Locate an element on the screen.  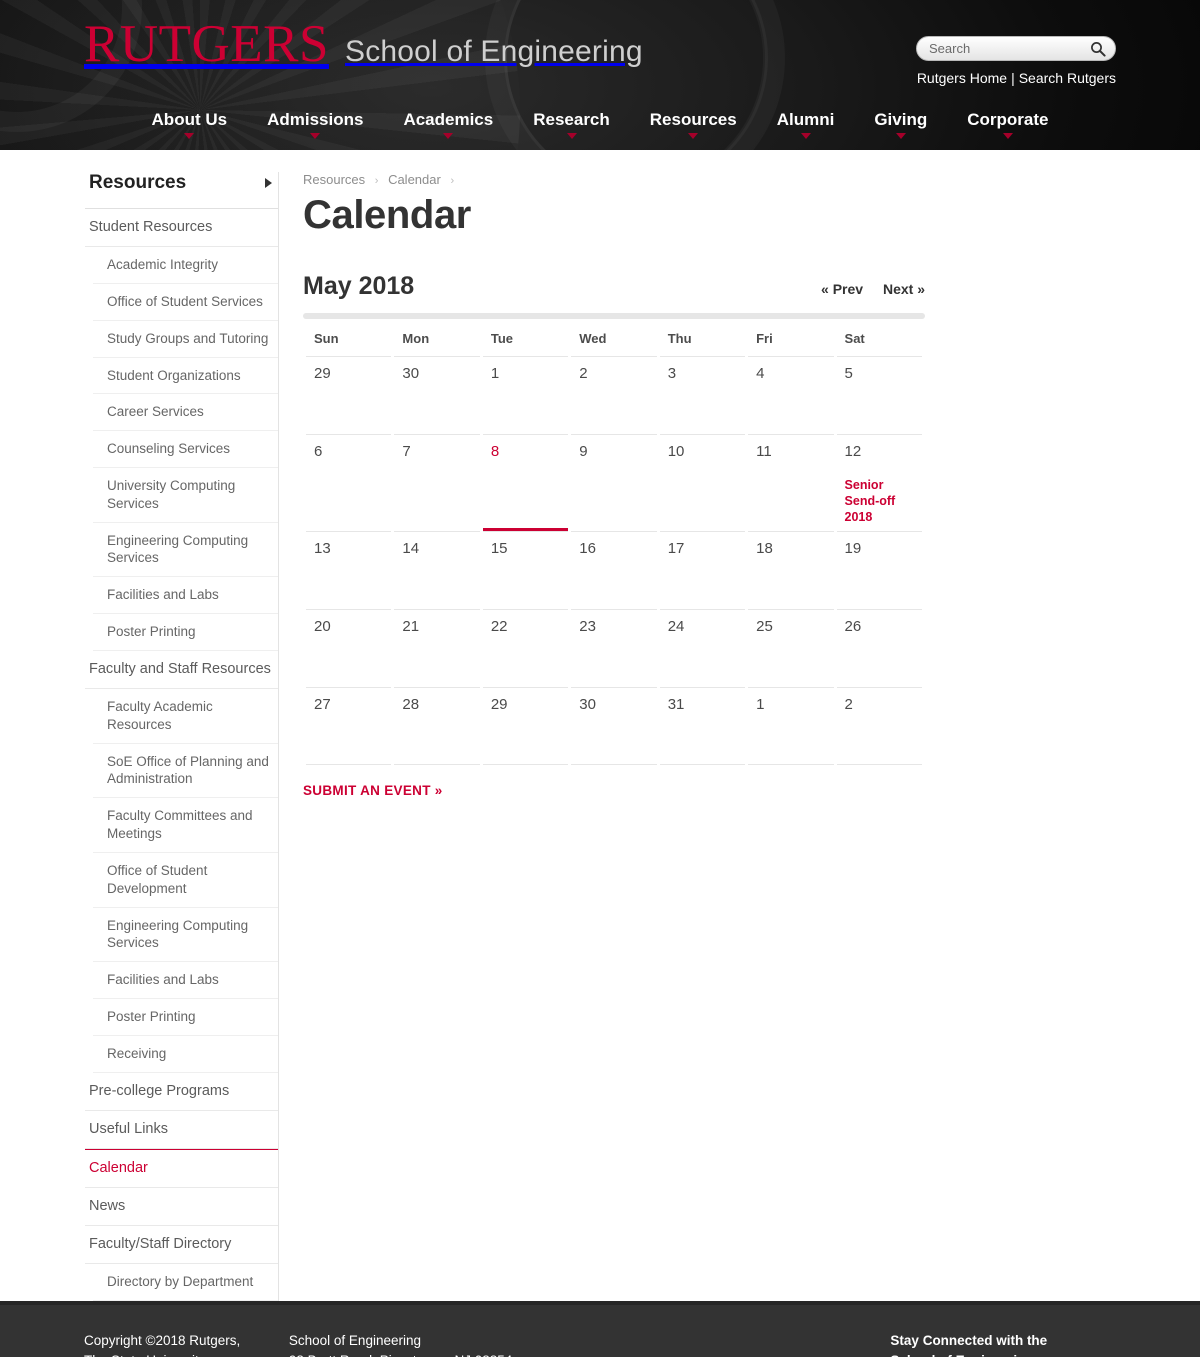
calendar-day-cell: 7 is located at coordinates (437, 482).